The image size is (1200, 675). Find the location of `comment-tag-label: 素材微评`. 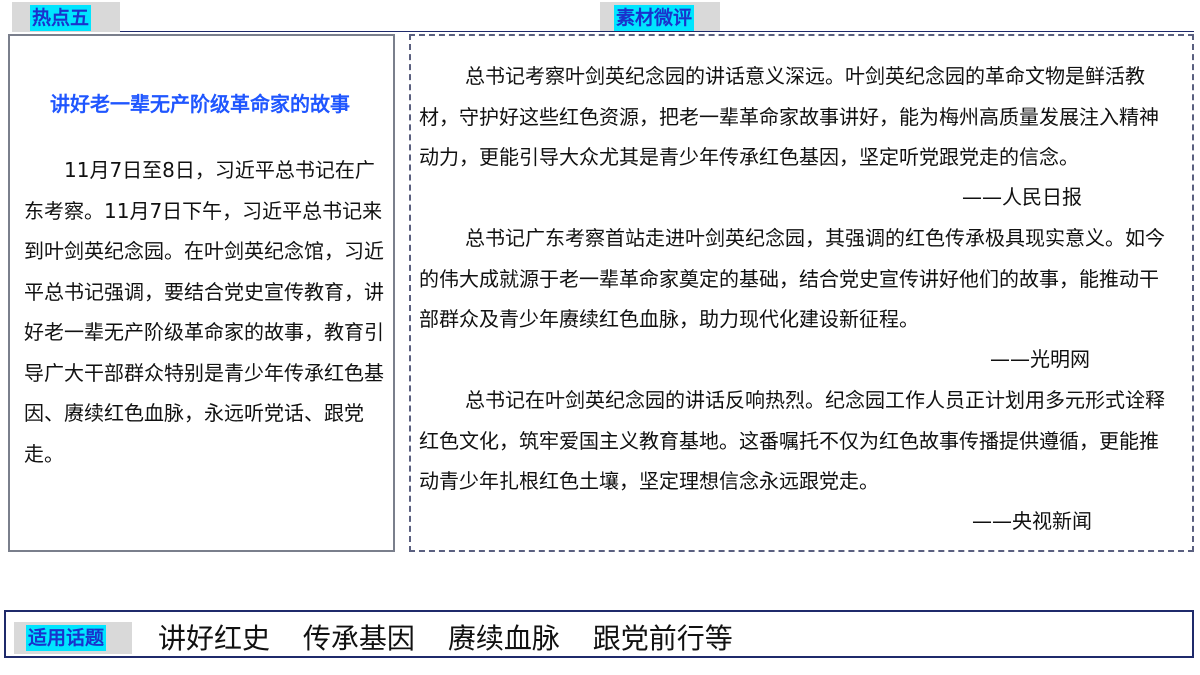

comment-tag-label: 素材微评 is located at coordinates (654, 18).